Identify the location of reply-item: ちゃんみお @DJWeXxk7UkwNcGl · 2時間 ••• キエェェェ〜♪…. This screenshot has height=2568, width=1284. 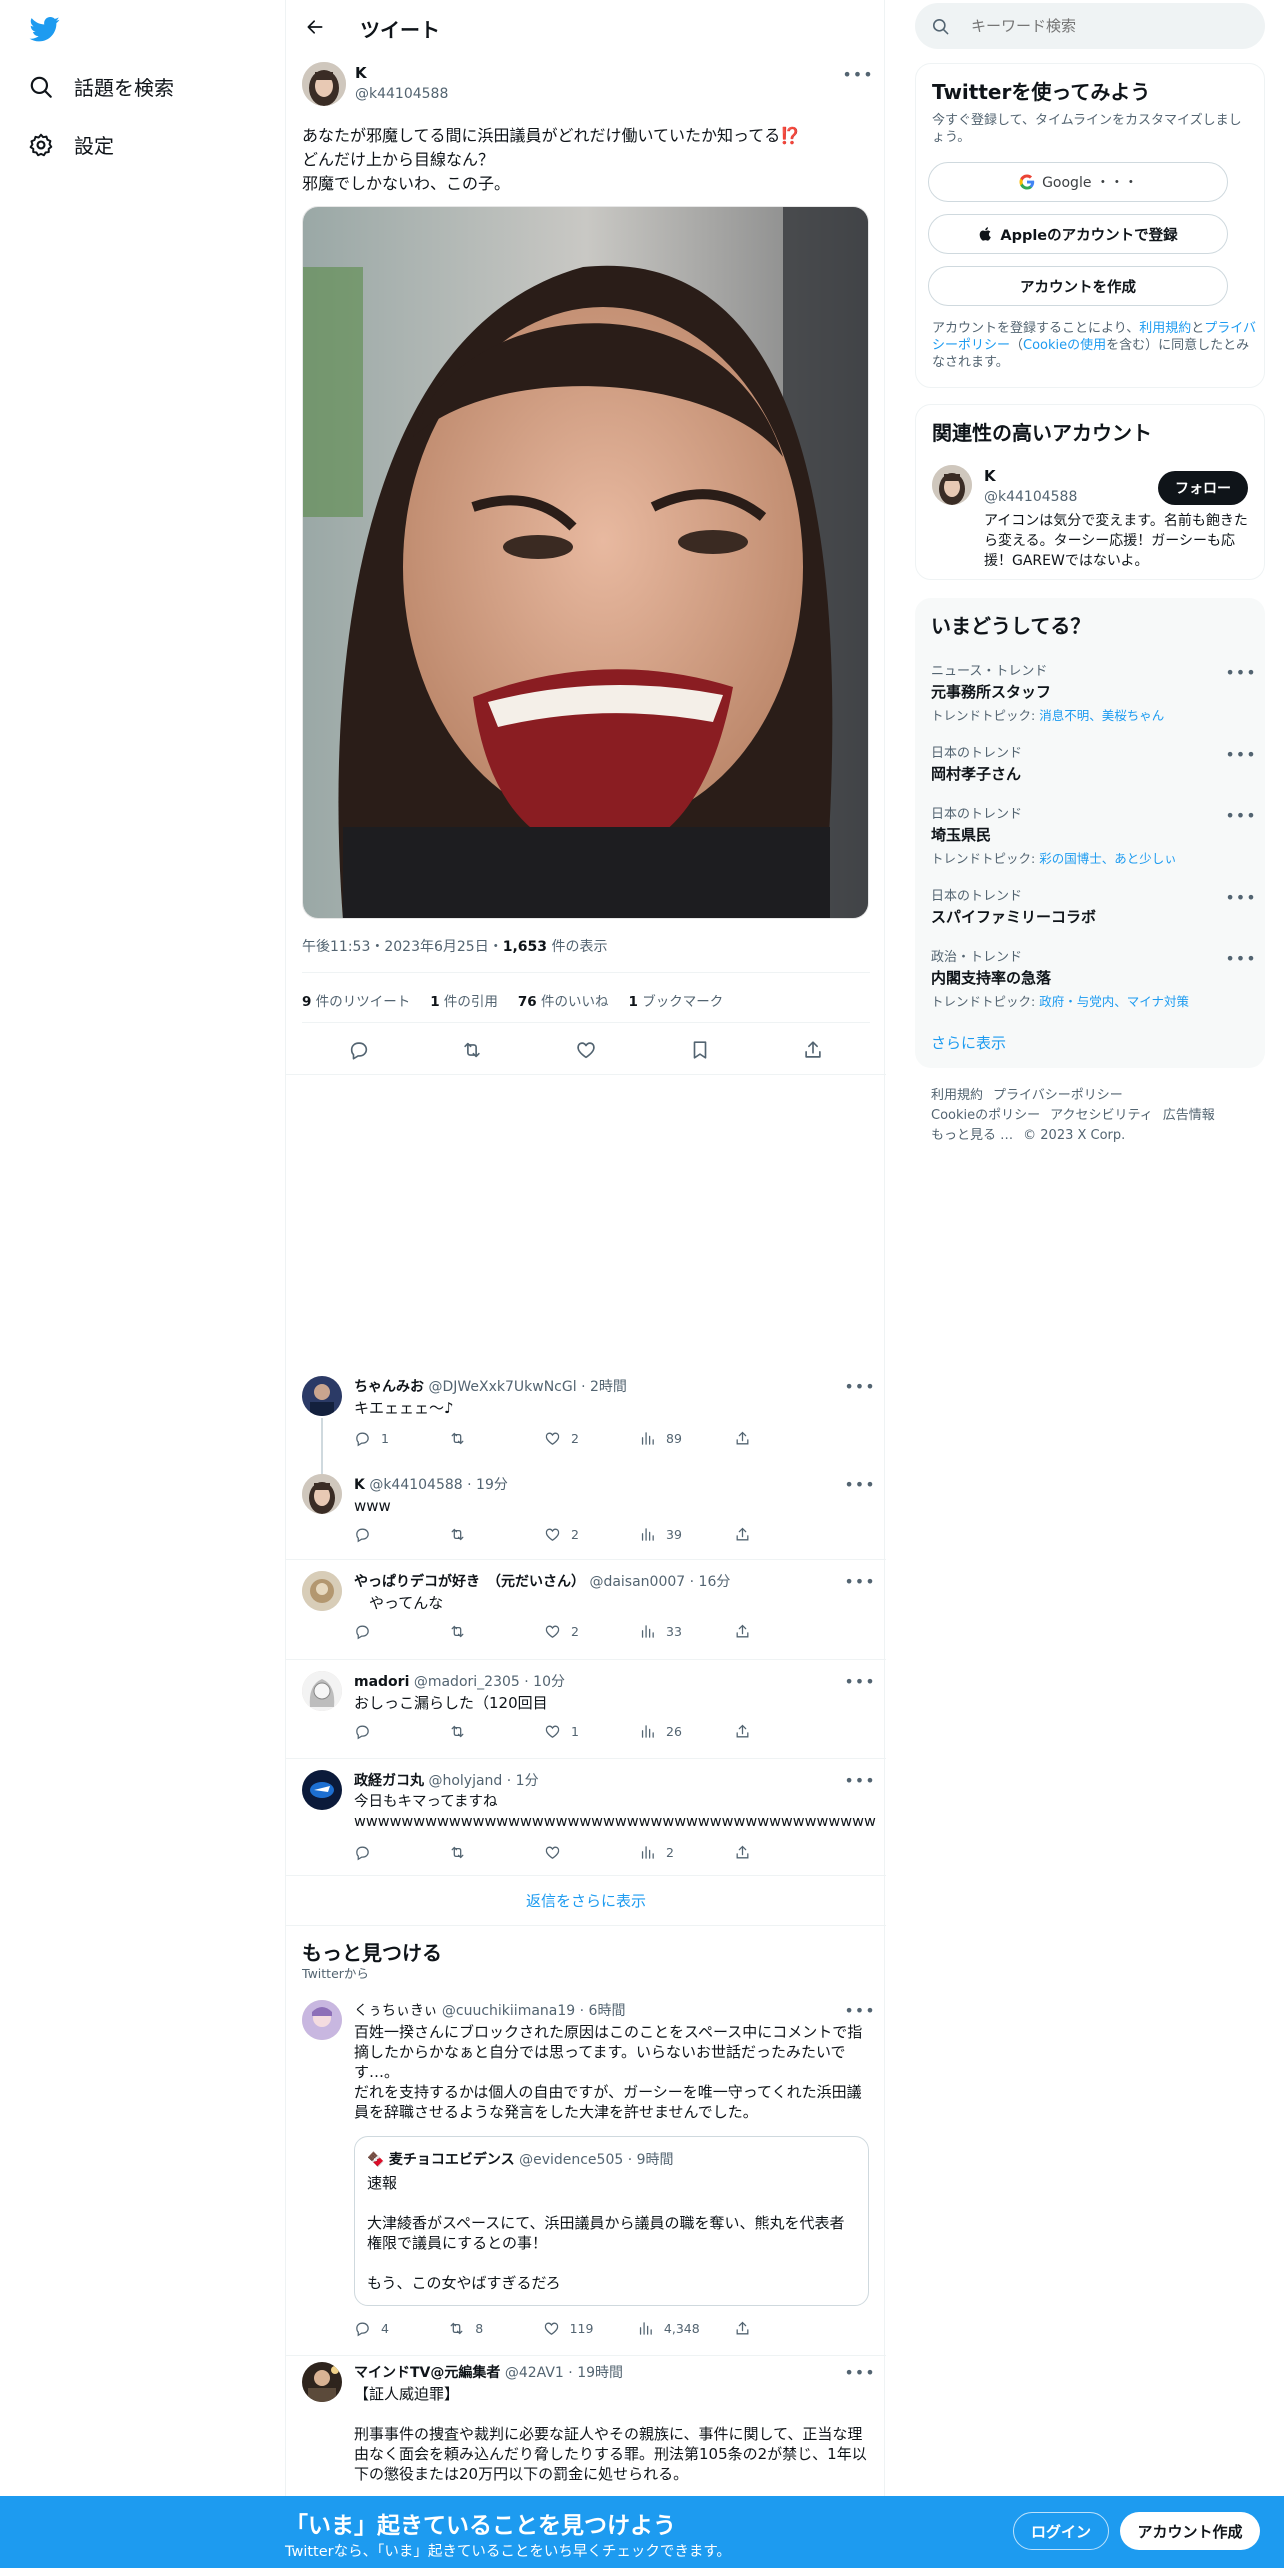
(586, 1414).